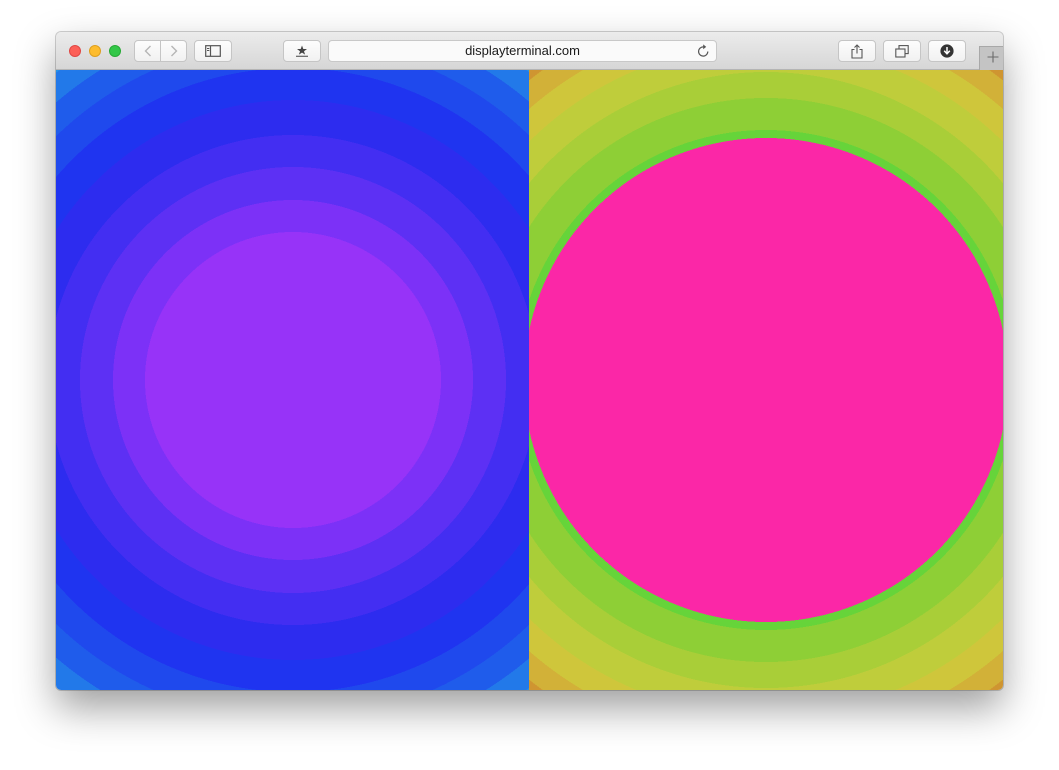 This screenshot has height=770, width=1059. I want to click on download-icon, so click(947, 51).